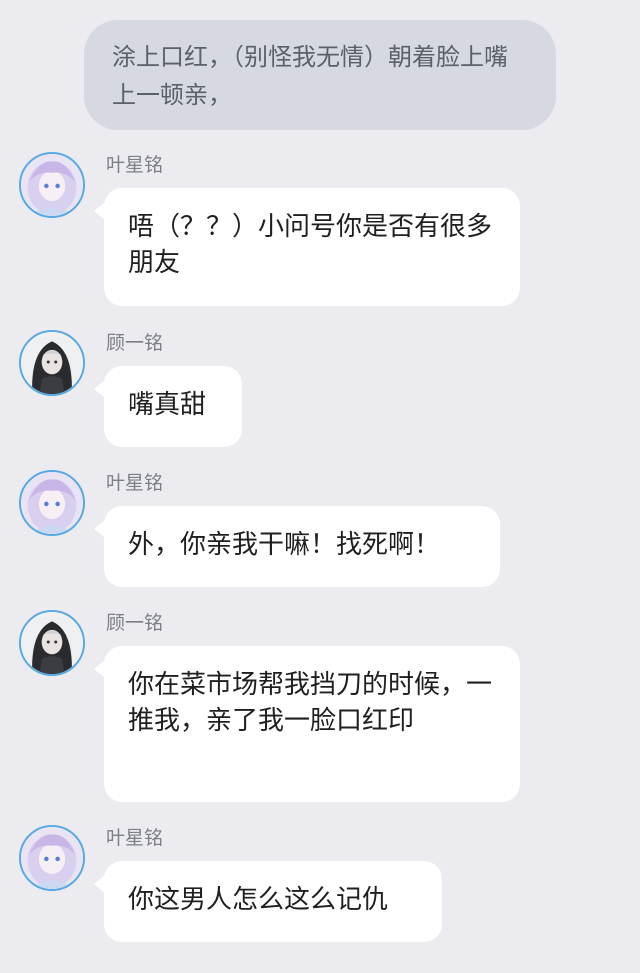  I want to click on narration-bubble: 涂上口红，（别怪我无情）朝着脸上嘴上一顿亲，, so click(320, 75).